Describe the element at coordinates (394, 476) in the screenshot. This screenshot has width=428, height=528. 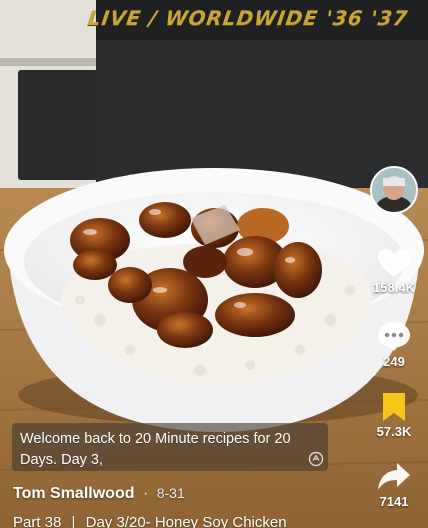
I see `share-icon` at that location.